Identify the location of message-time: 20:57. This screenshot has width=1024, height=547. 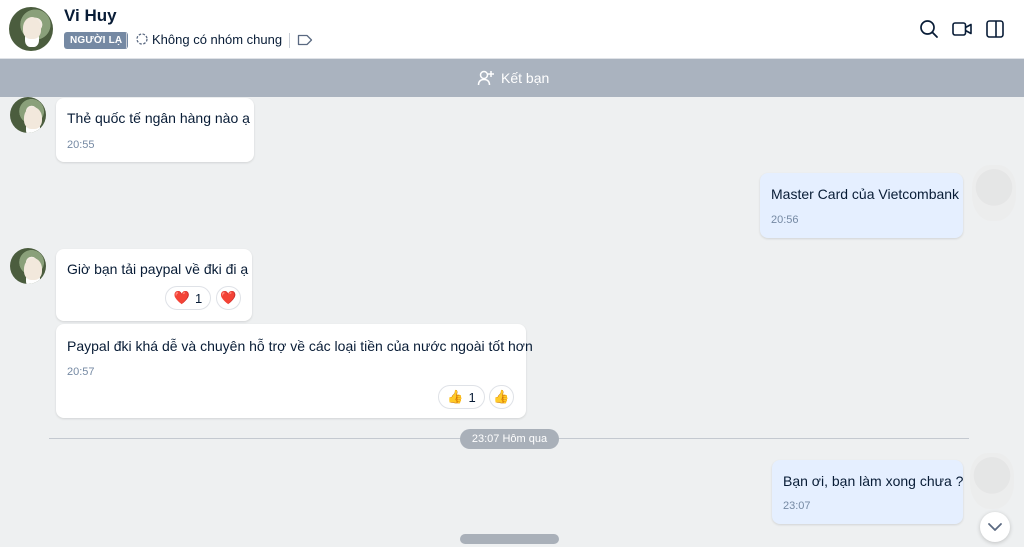
(81, 372).